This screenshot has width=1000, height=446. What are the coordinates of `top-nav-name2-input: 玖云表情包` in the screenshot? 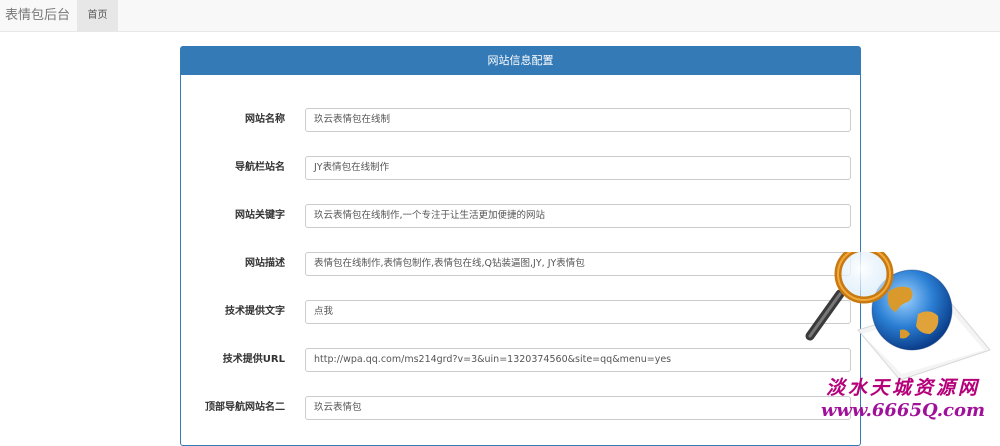 It's located at (578, 408).